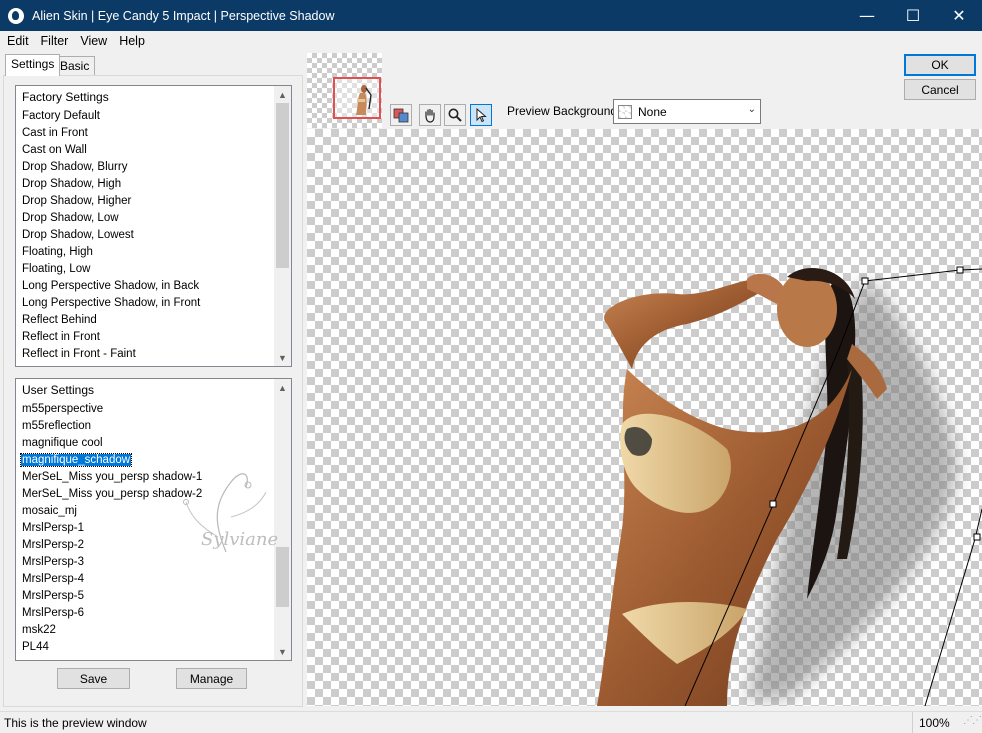  I want to click on app-icon, so click(16, 15).